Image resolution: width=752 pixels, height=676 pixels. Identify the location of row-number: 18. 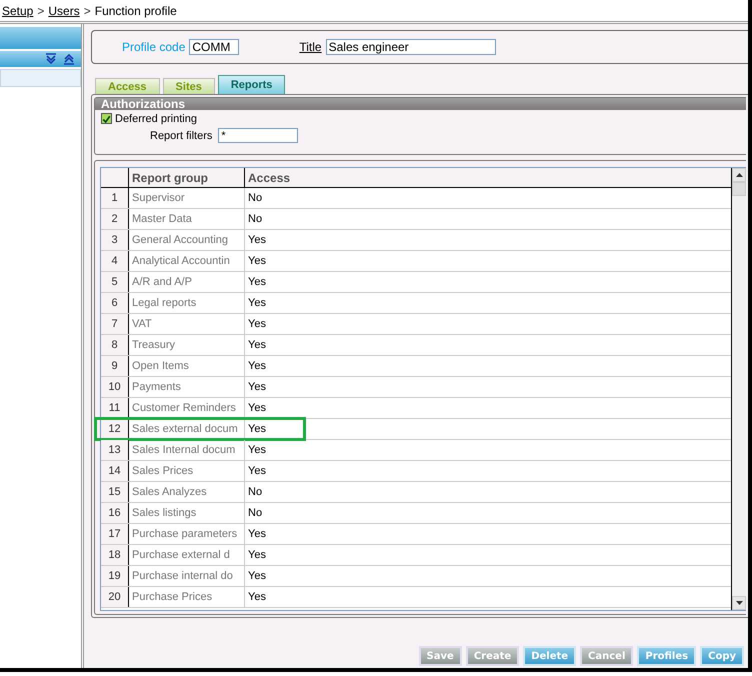
(115, 555).